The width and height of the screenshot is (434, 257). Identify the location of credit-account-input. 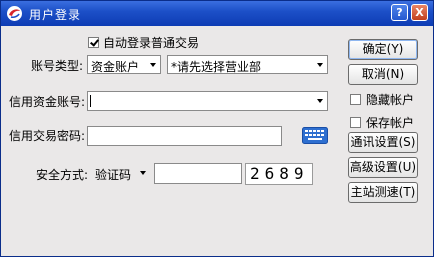
(207, 101).